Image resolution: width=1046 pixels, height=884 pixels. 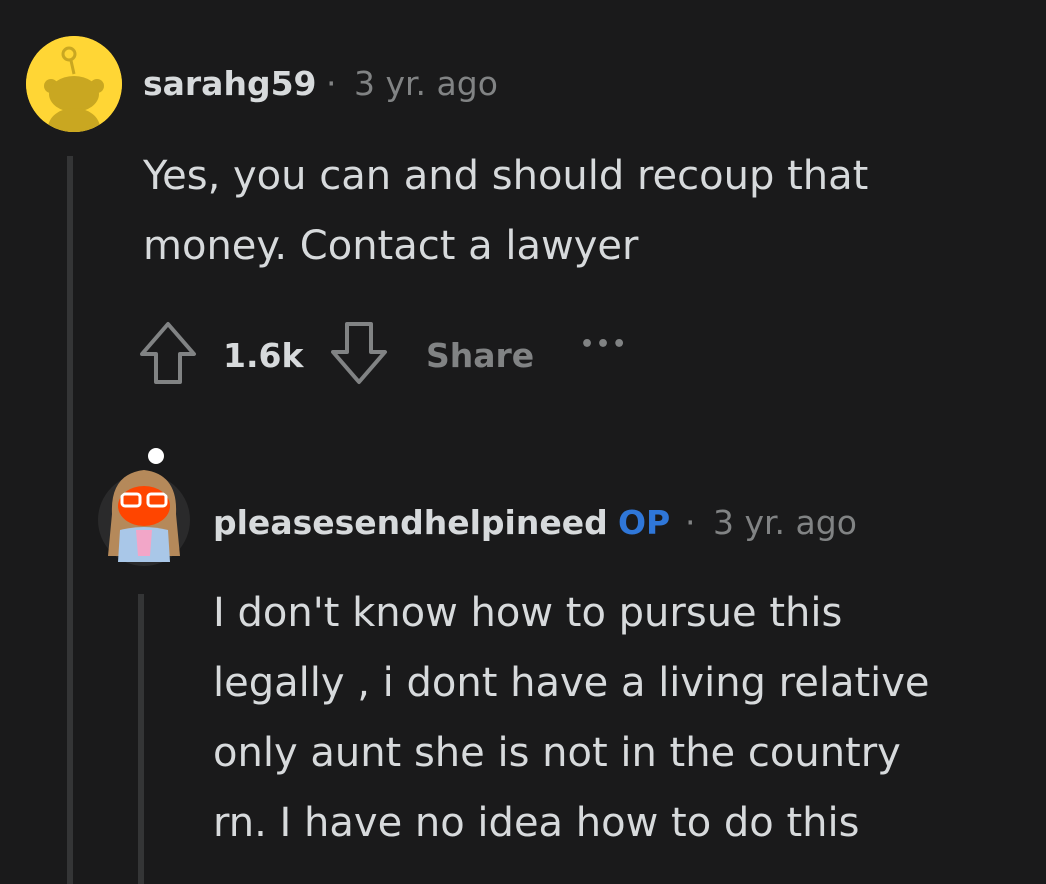 What do you see at coordinates (785, 522) in the screenshot?
I see `reply-timestamp: 3 yr. ago` at bounding box center [785, 522].